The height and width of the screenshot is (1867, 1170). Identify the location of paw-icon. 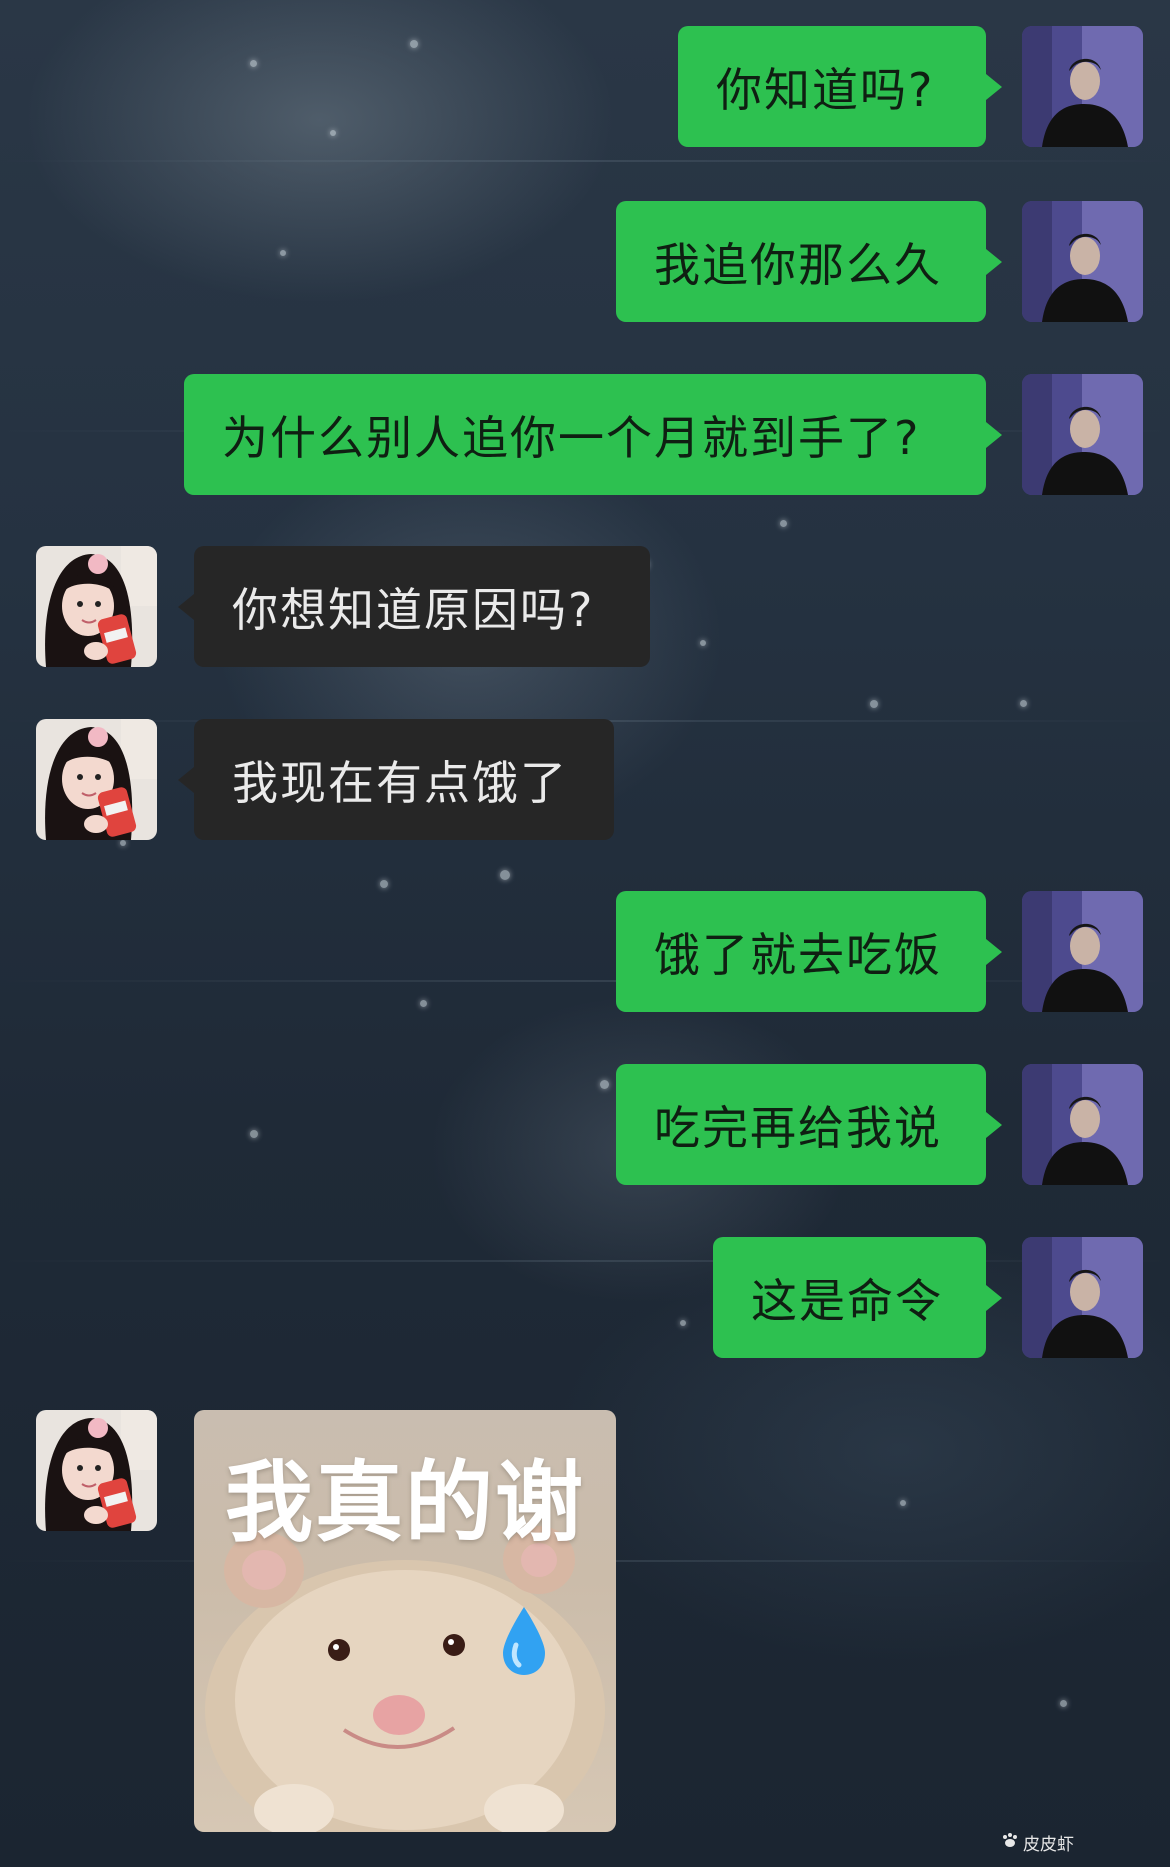
(1010, 1842).